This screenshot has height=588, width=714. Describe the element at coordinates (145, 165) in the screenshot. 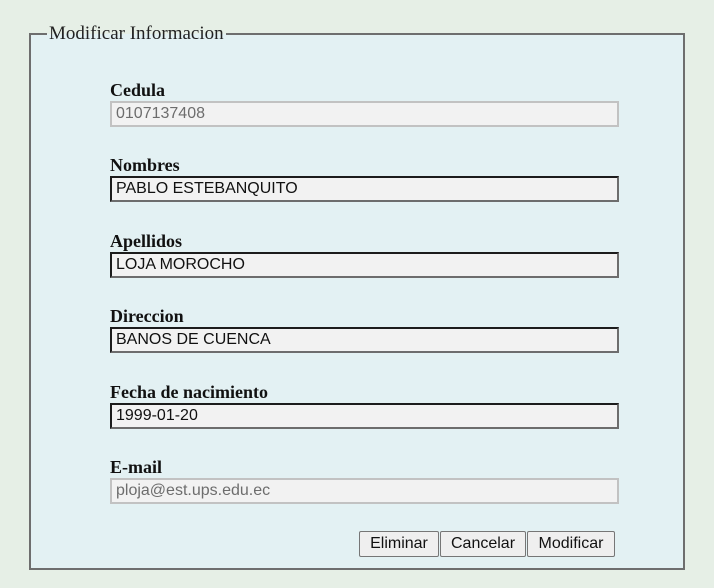

I see `nombres-label: Nombres` at that location.